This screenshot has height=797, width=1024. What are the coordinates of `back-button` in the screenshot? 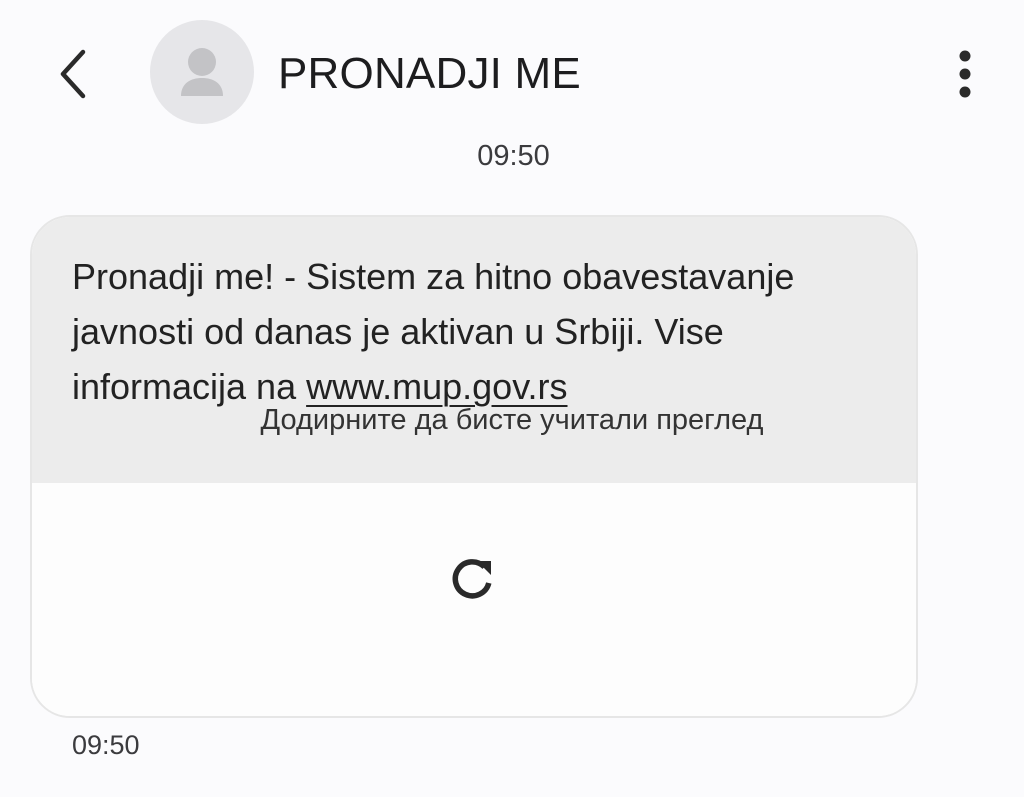 It's located at (73, 74).